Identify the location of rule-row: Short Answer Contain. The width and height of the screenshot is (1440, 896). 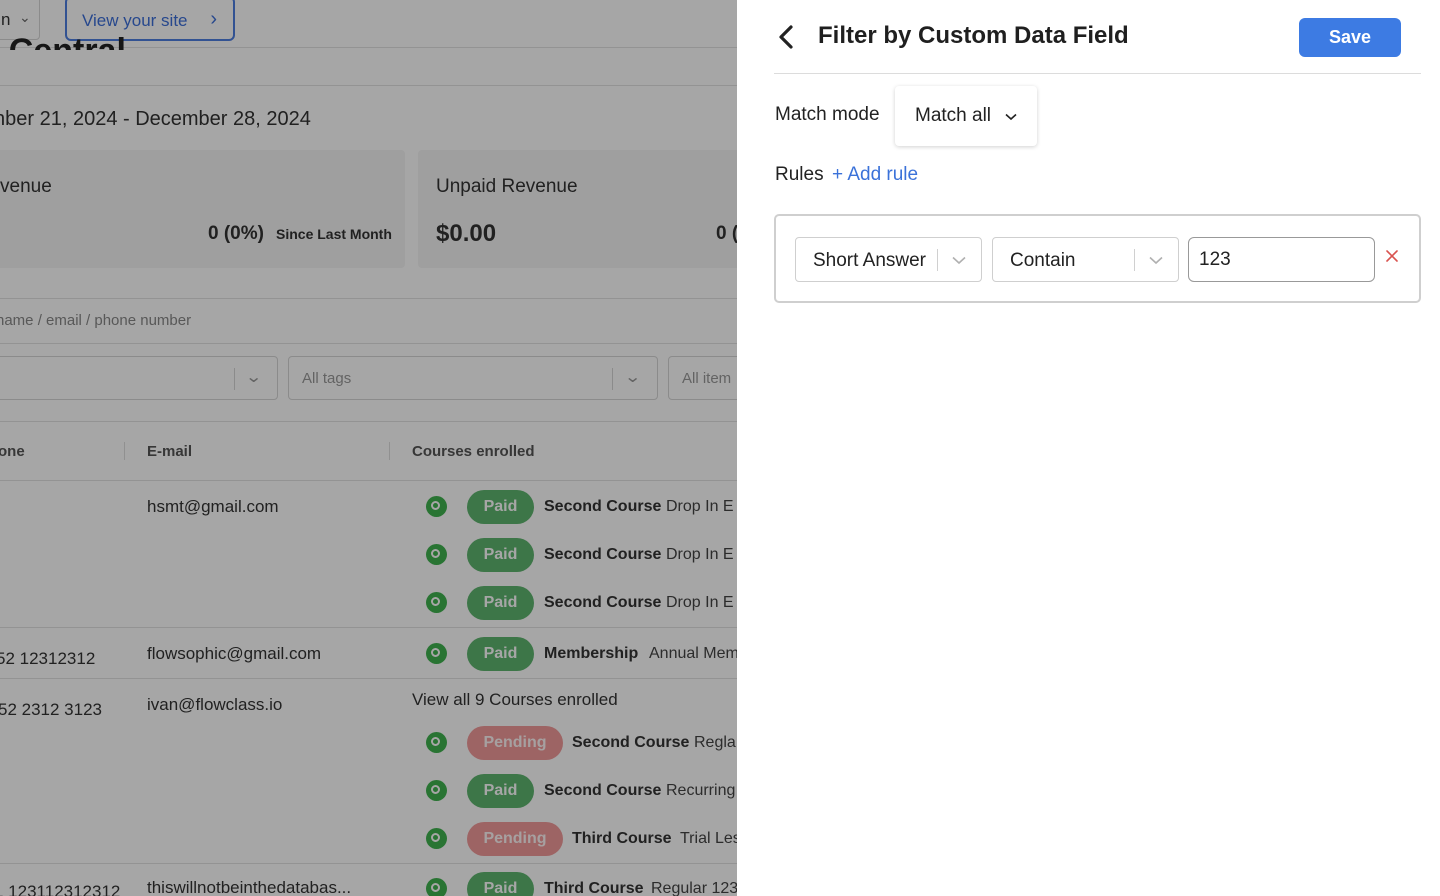
(1097, 258).